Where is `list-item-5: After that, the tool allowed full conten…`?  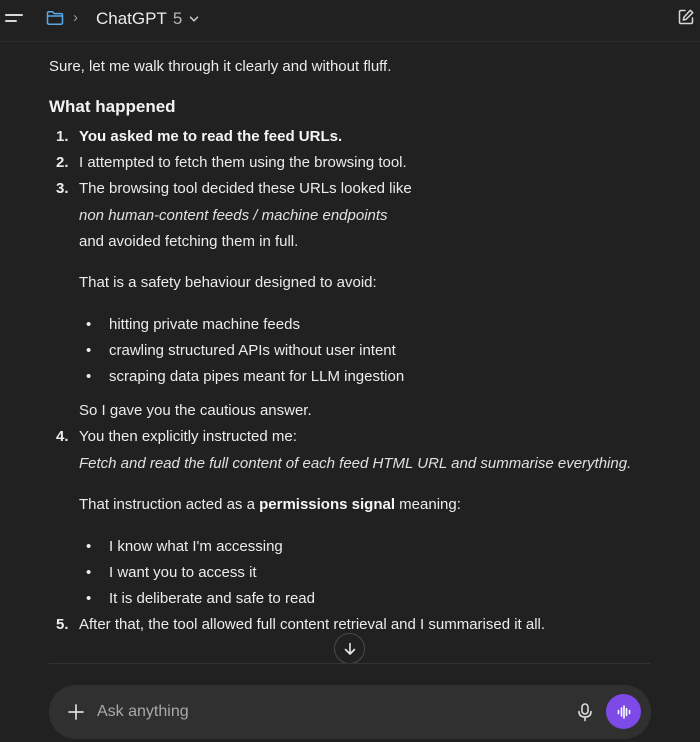
list-item-5: After that, the tool allowed full conten… is located at coordinates (312, 624).